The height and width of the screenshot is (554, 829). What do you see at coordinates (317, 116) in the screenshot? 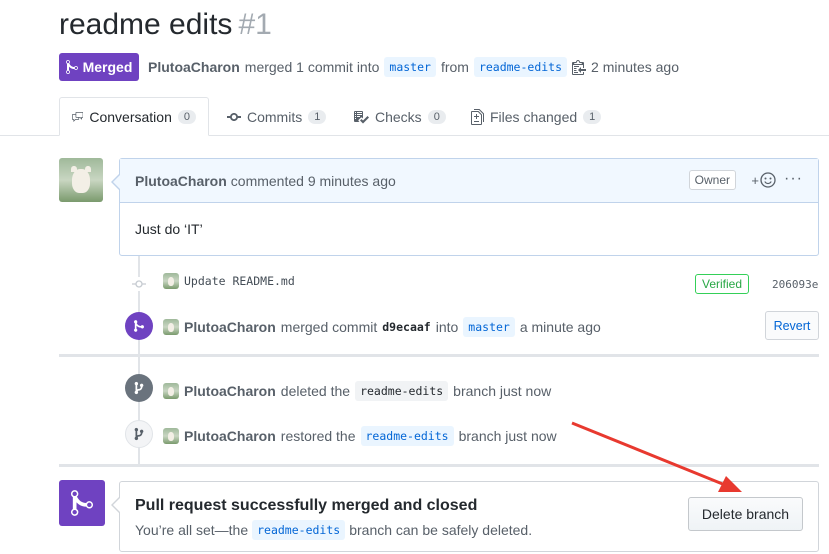
I see `tab-commits-count: 1` at bounding box center [317, 116].